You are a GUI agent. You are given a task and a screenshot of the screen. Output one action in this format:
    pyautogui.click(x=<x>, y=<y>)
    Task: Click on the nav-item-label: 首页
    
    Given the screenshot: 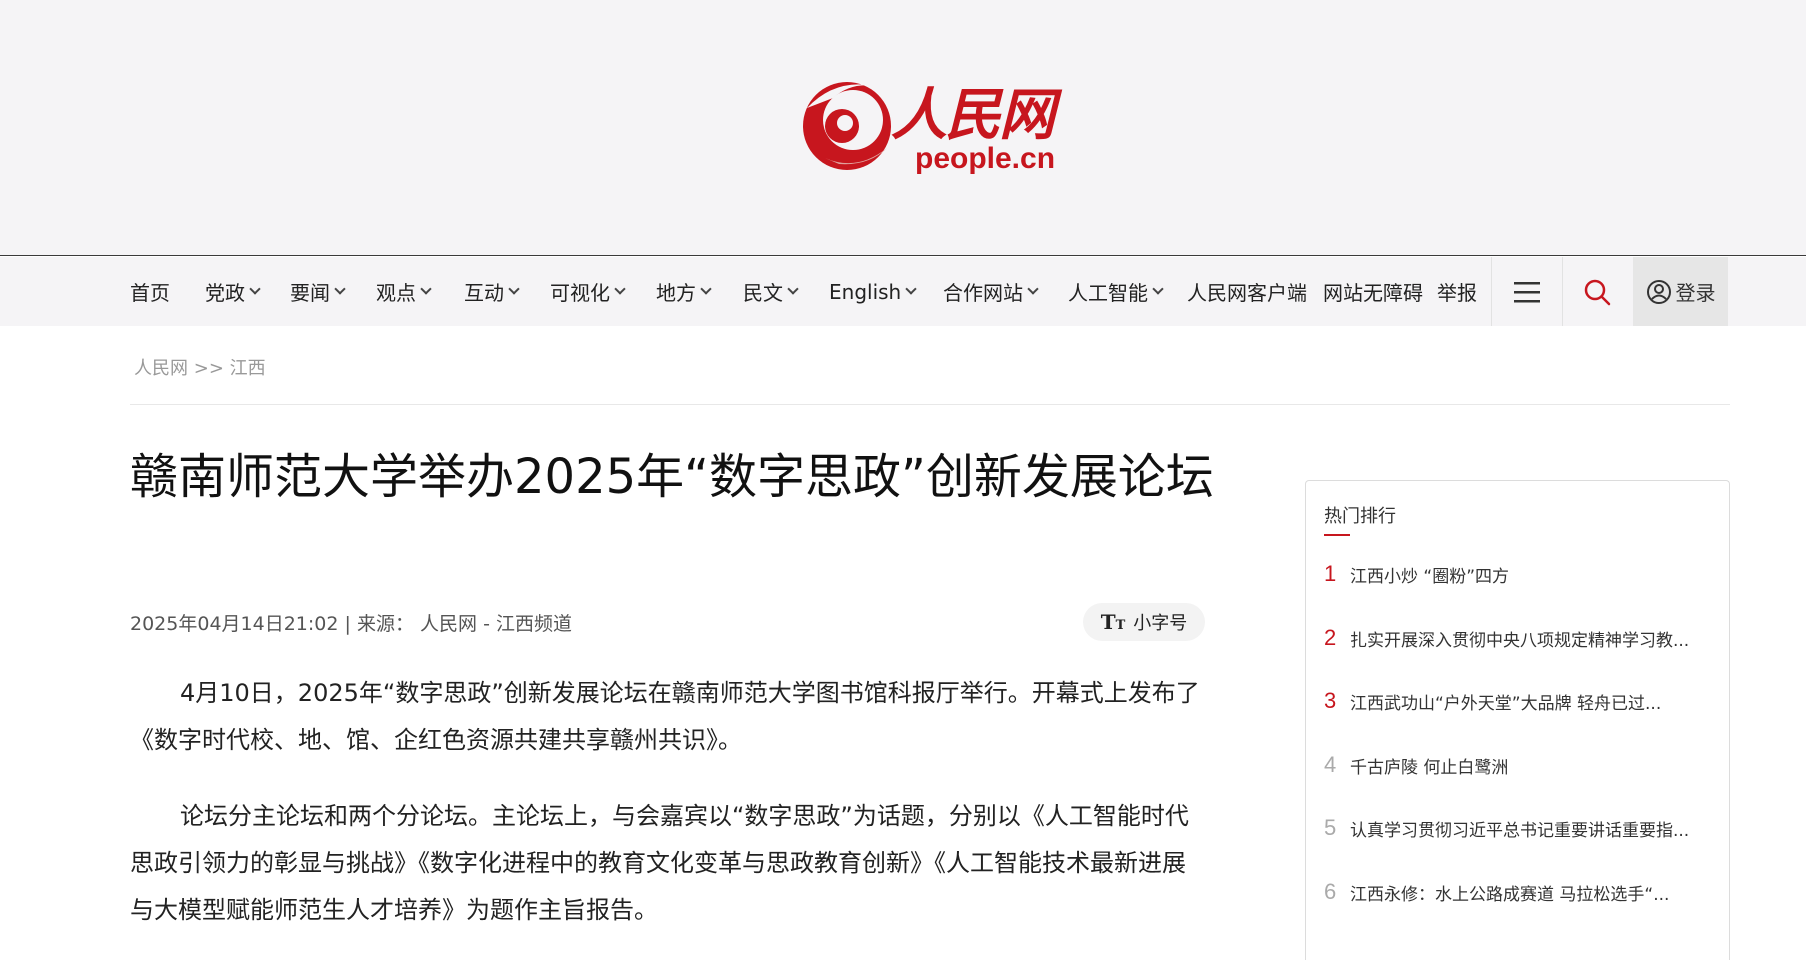 What is the action you would take?
    pyautogui.click(x=150, y=293)
    